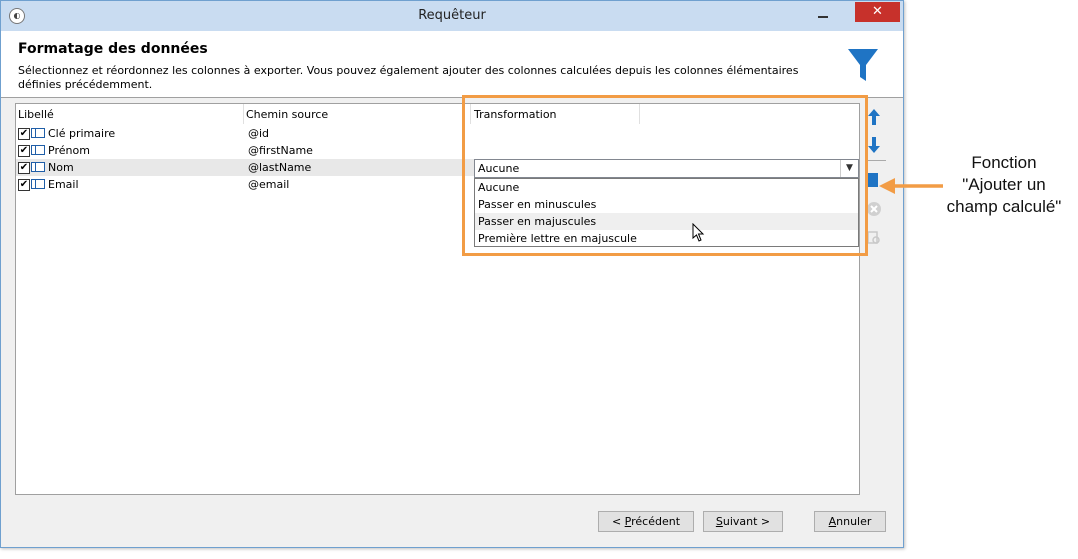 This screenshot has height=559, width=1078. What do you see at coordinates (82, 133) in the screenshot?
I see `row-label: Clé primaire` at bounding box center [82, 133].